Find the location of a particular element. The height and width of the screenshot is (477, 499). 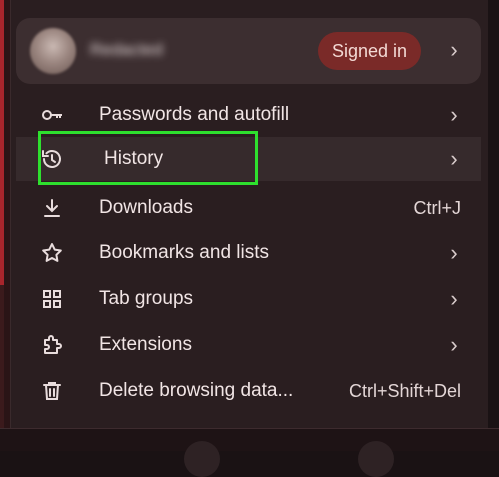

profile-card: Redacted Signed in › is located at coordinates (248, 51).